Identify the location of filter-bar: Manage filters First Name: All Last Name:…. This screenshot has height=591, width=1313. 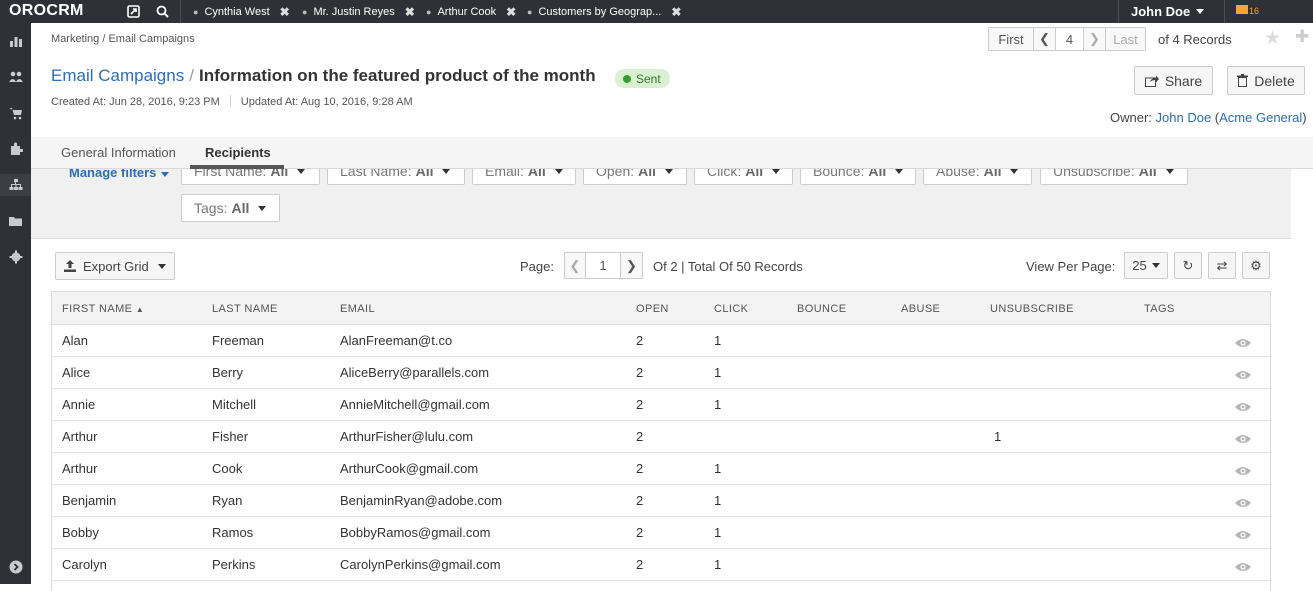
(661, 204).